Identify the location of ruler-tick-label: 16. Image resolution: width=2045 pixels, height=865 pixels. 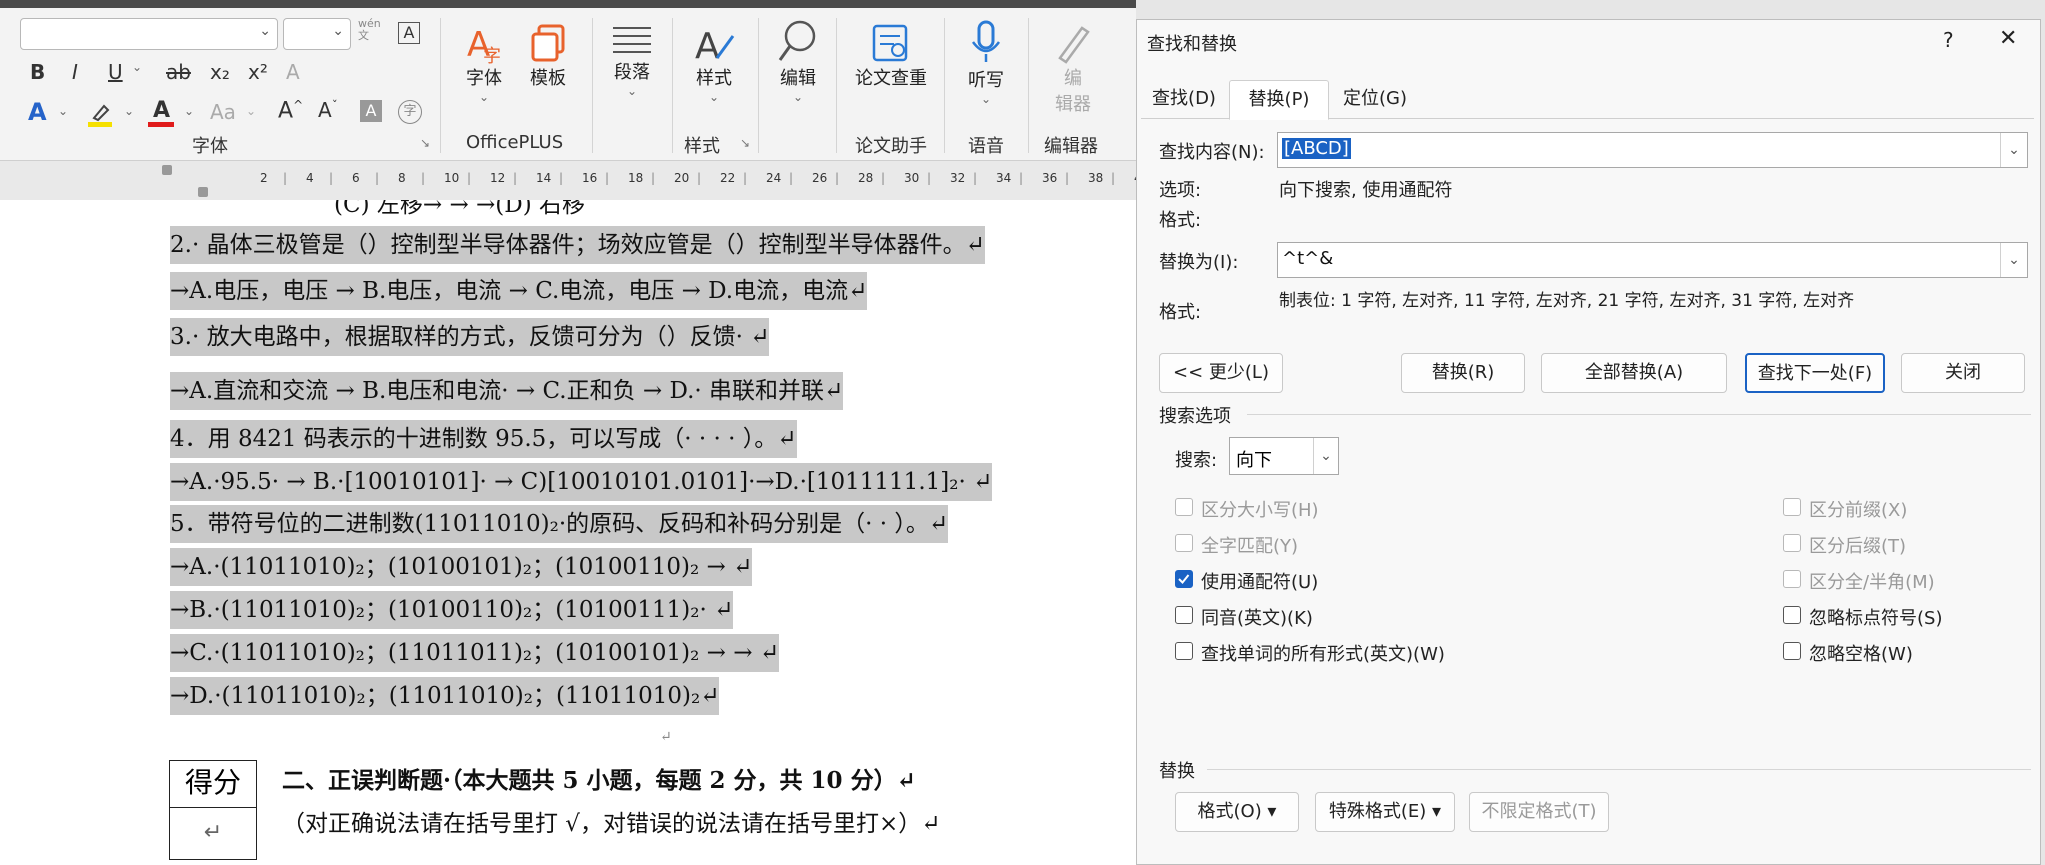
(590, 178).